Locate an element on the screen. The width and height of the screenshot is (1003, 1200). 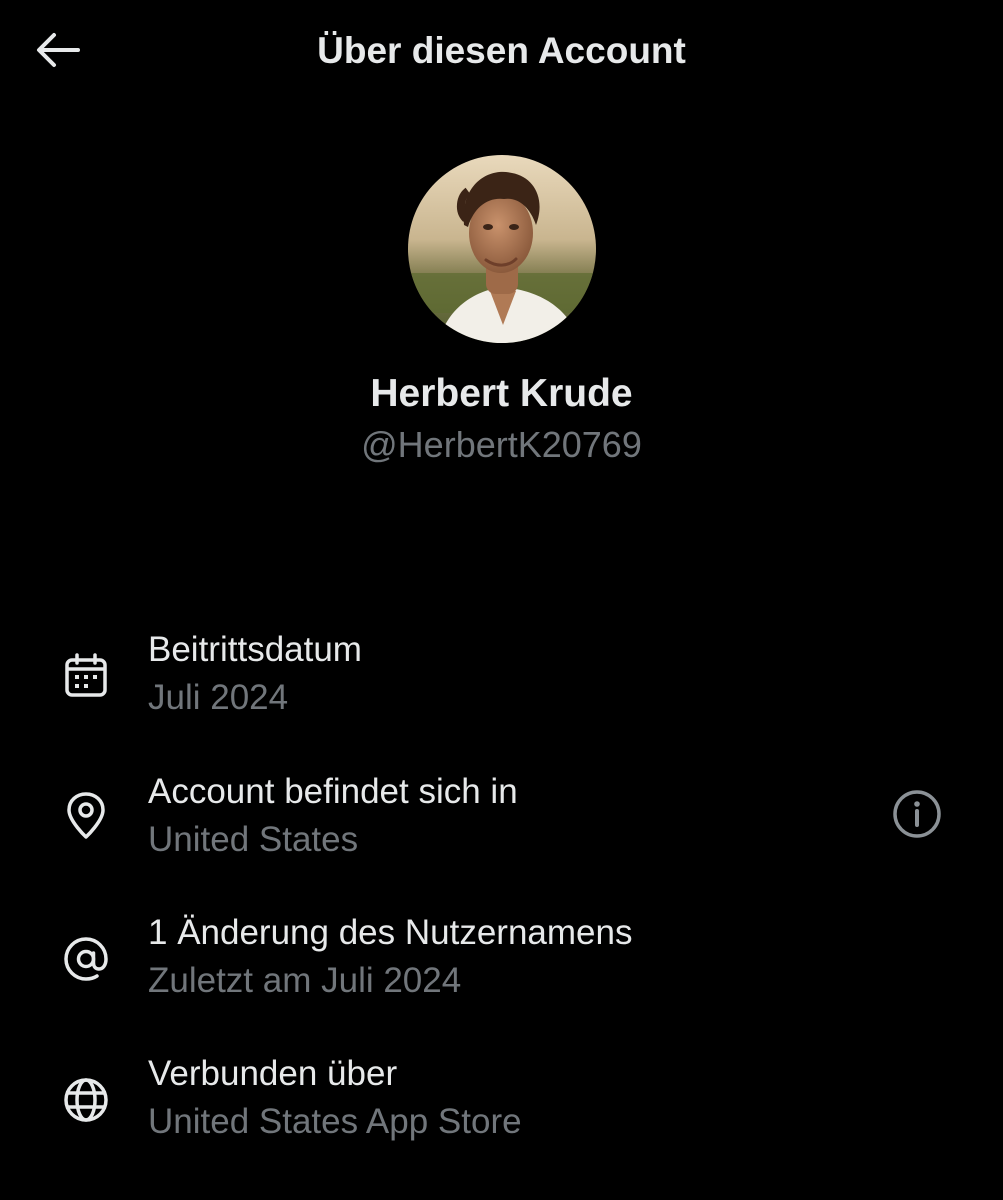
avatar is located at coordinates (502, 249).